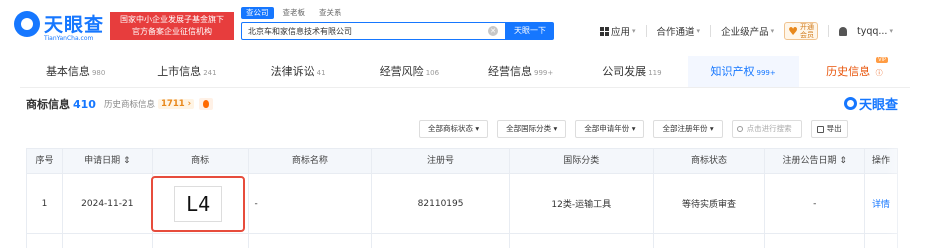 The width and height of the screenshot is (946, 248). What do you see at coordinates (298, 71) in the screenshot?
I see `tab-litigation: 法律诉讼 41` at bounding box center [298, 71].